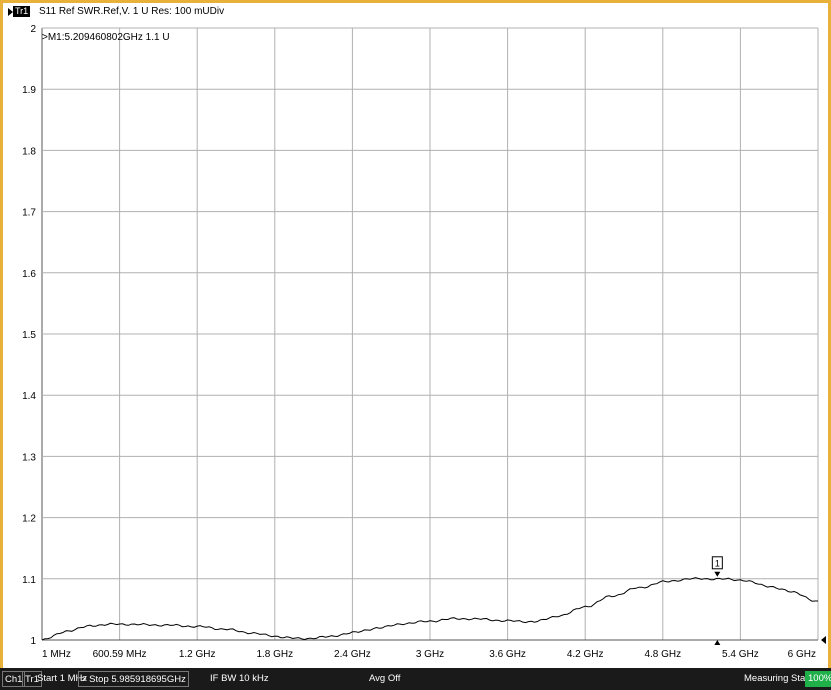 This screenshot has width=831, height=690. I want to click on x-tick-label: 4.2 GHz, so click(585, 654).